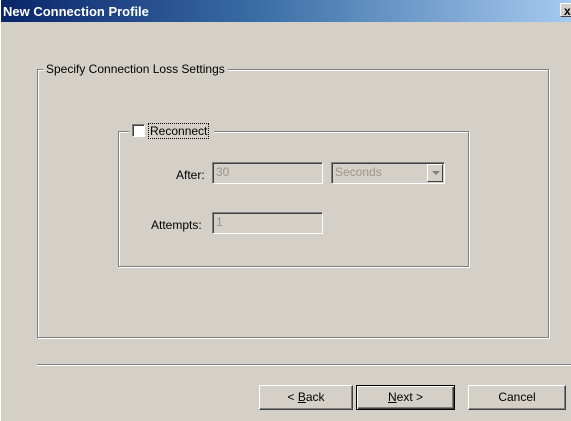 The width and height of the screenshot is (571, 421). Describe the element at coordinates (565, 10) in the screenshot. I see `close-button: x` at that location.